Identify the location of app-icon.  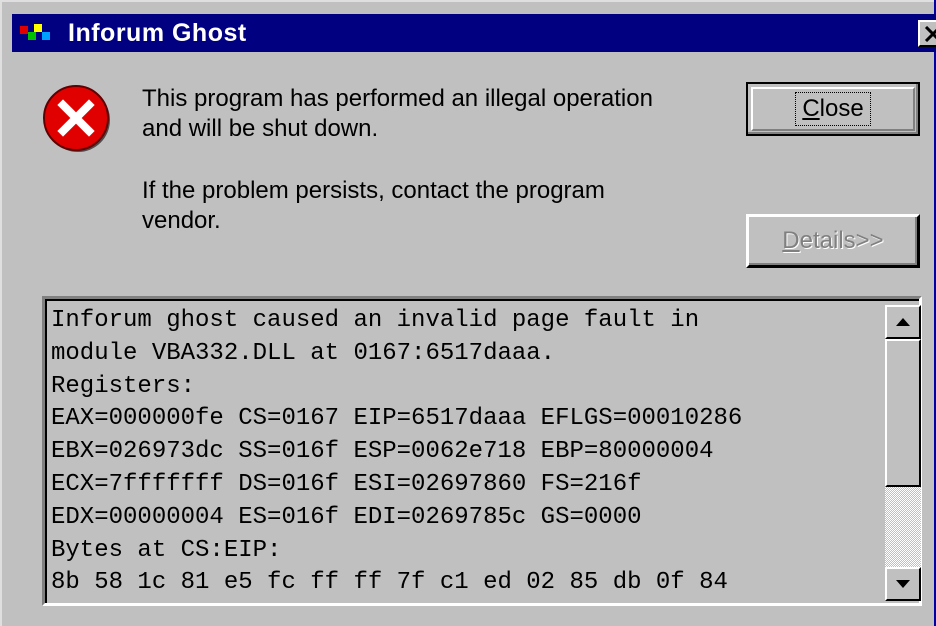
(35, 32).